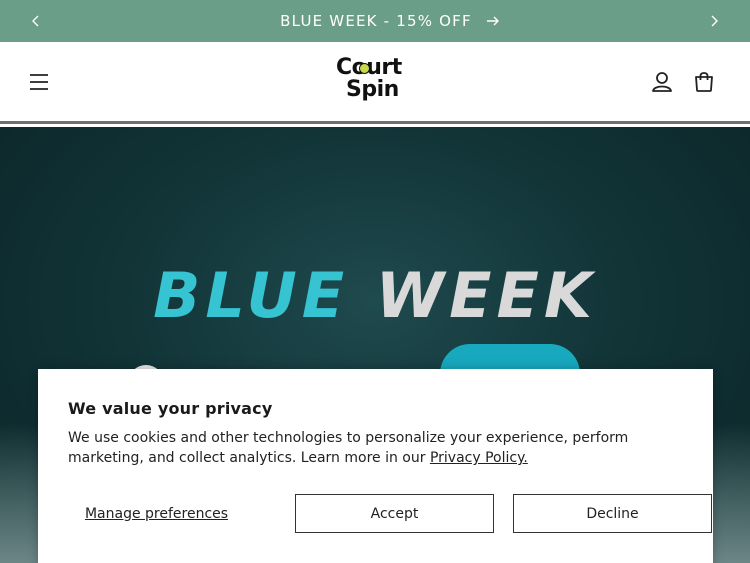  I want to click on decline-button: Decline, so click(612, 513).